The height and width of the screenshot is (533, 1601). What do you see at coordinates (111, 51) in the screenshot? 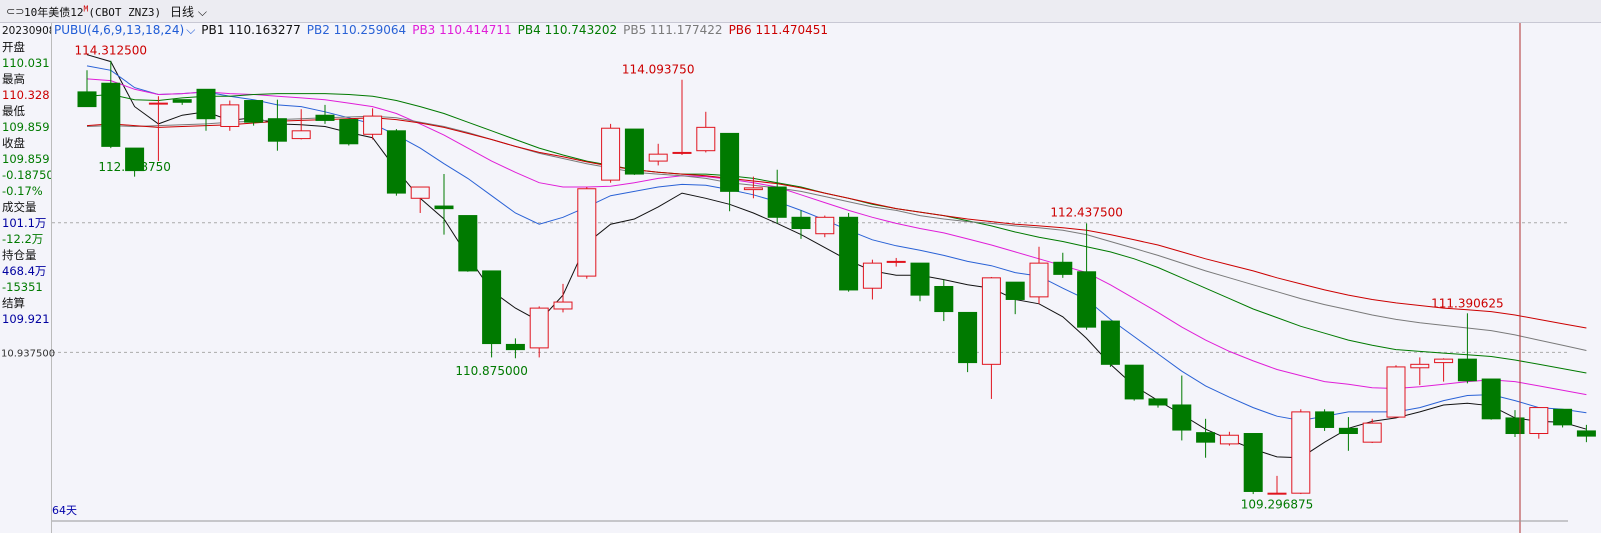
I see `price-annotation: 114.312500` at bounding box center [111, 51].